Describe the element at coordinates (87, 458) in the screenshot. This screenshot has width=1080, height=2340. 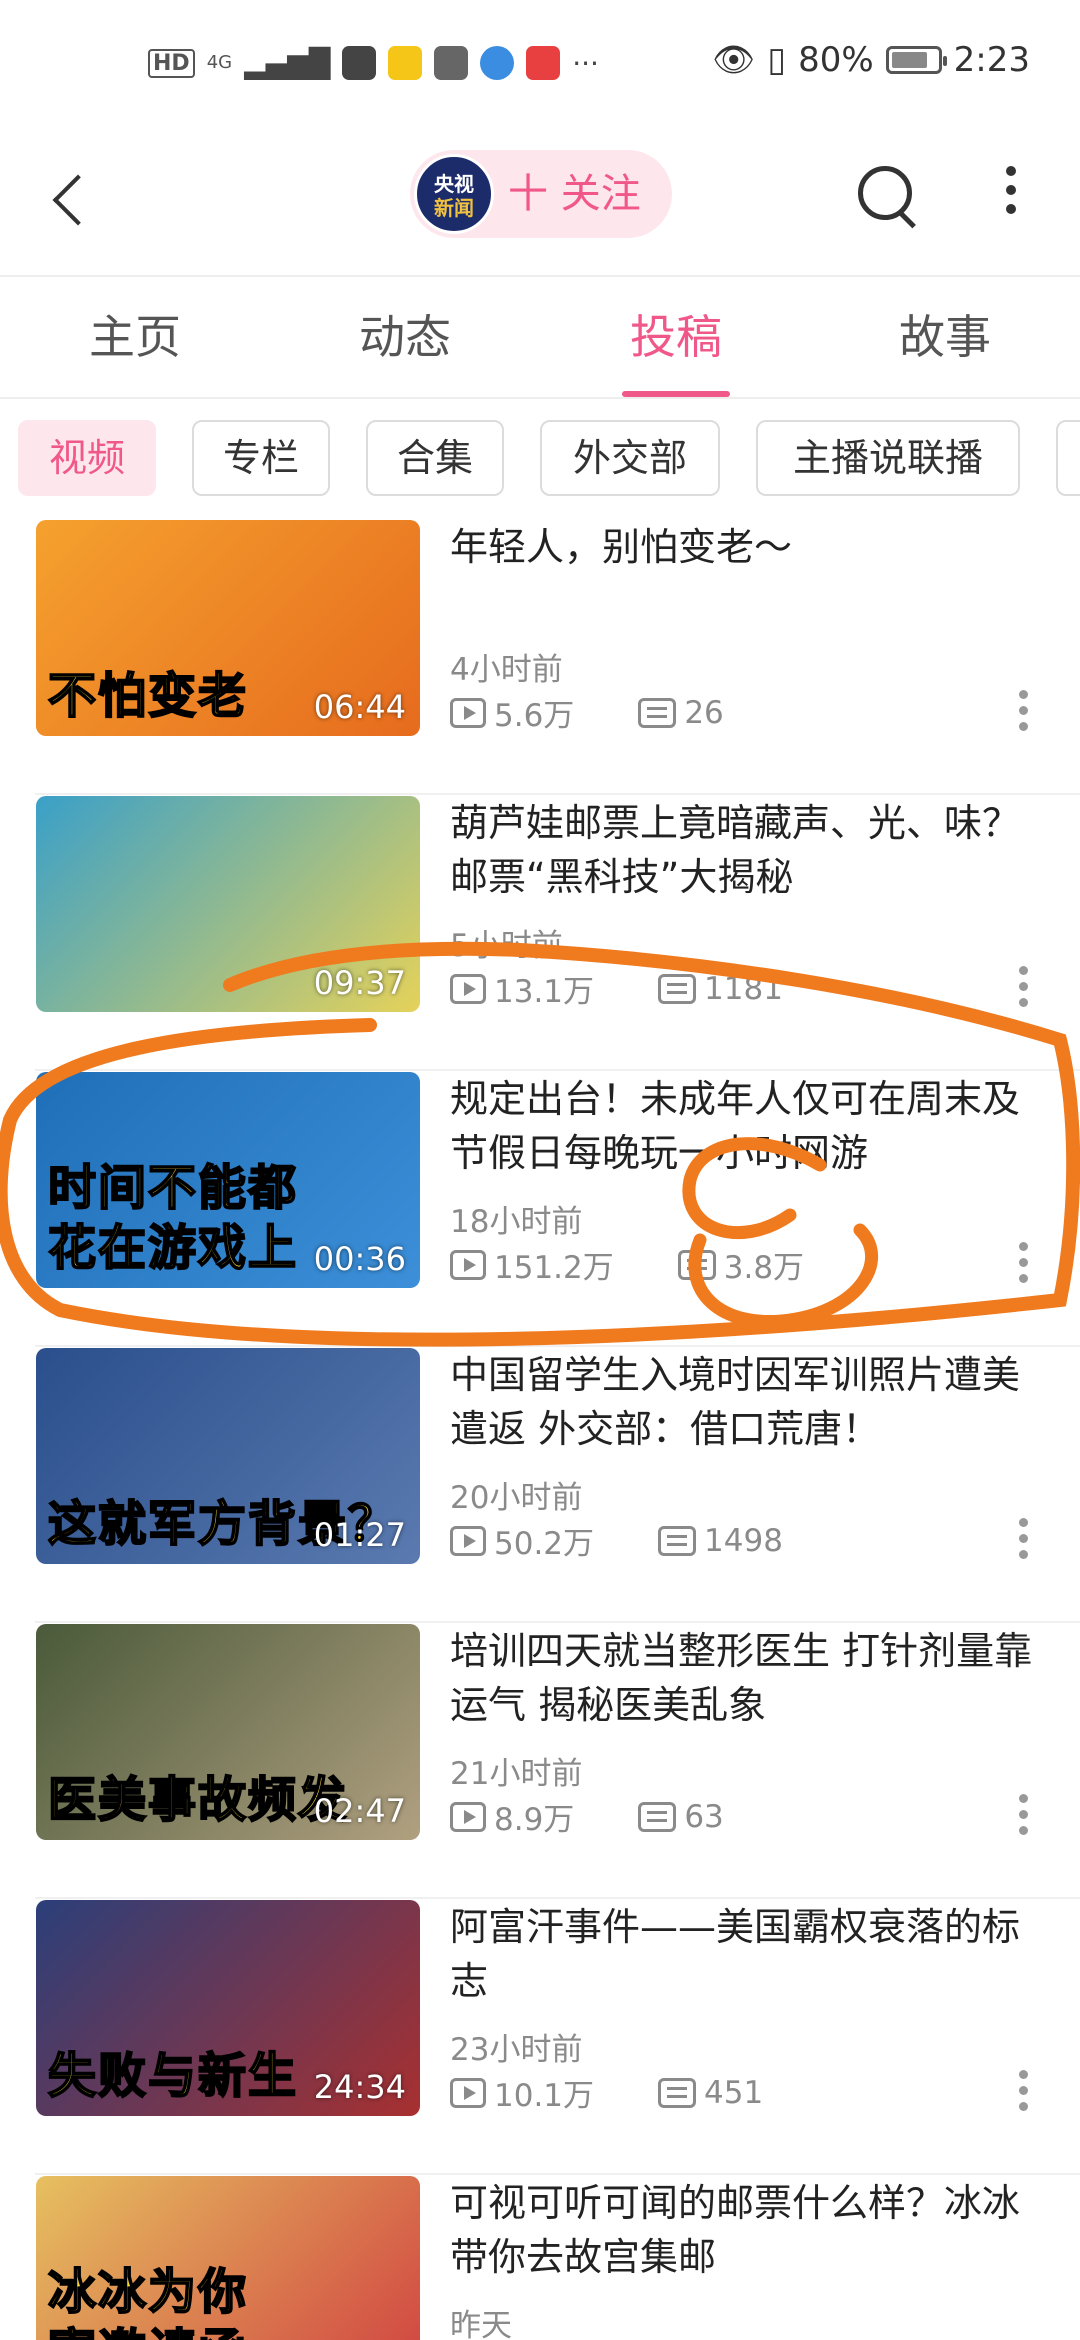
I see `chip-video: 视频` at that location.